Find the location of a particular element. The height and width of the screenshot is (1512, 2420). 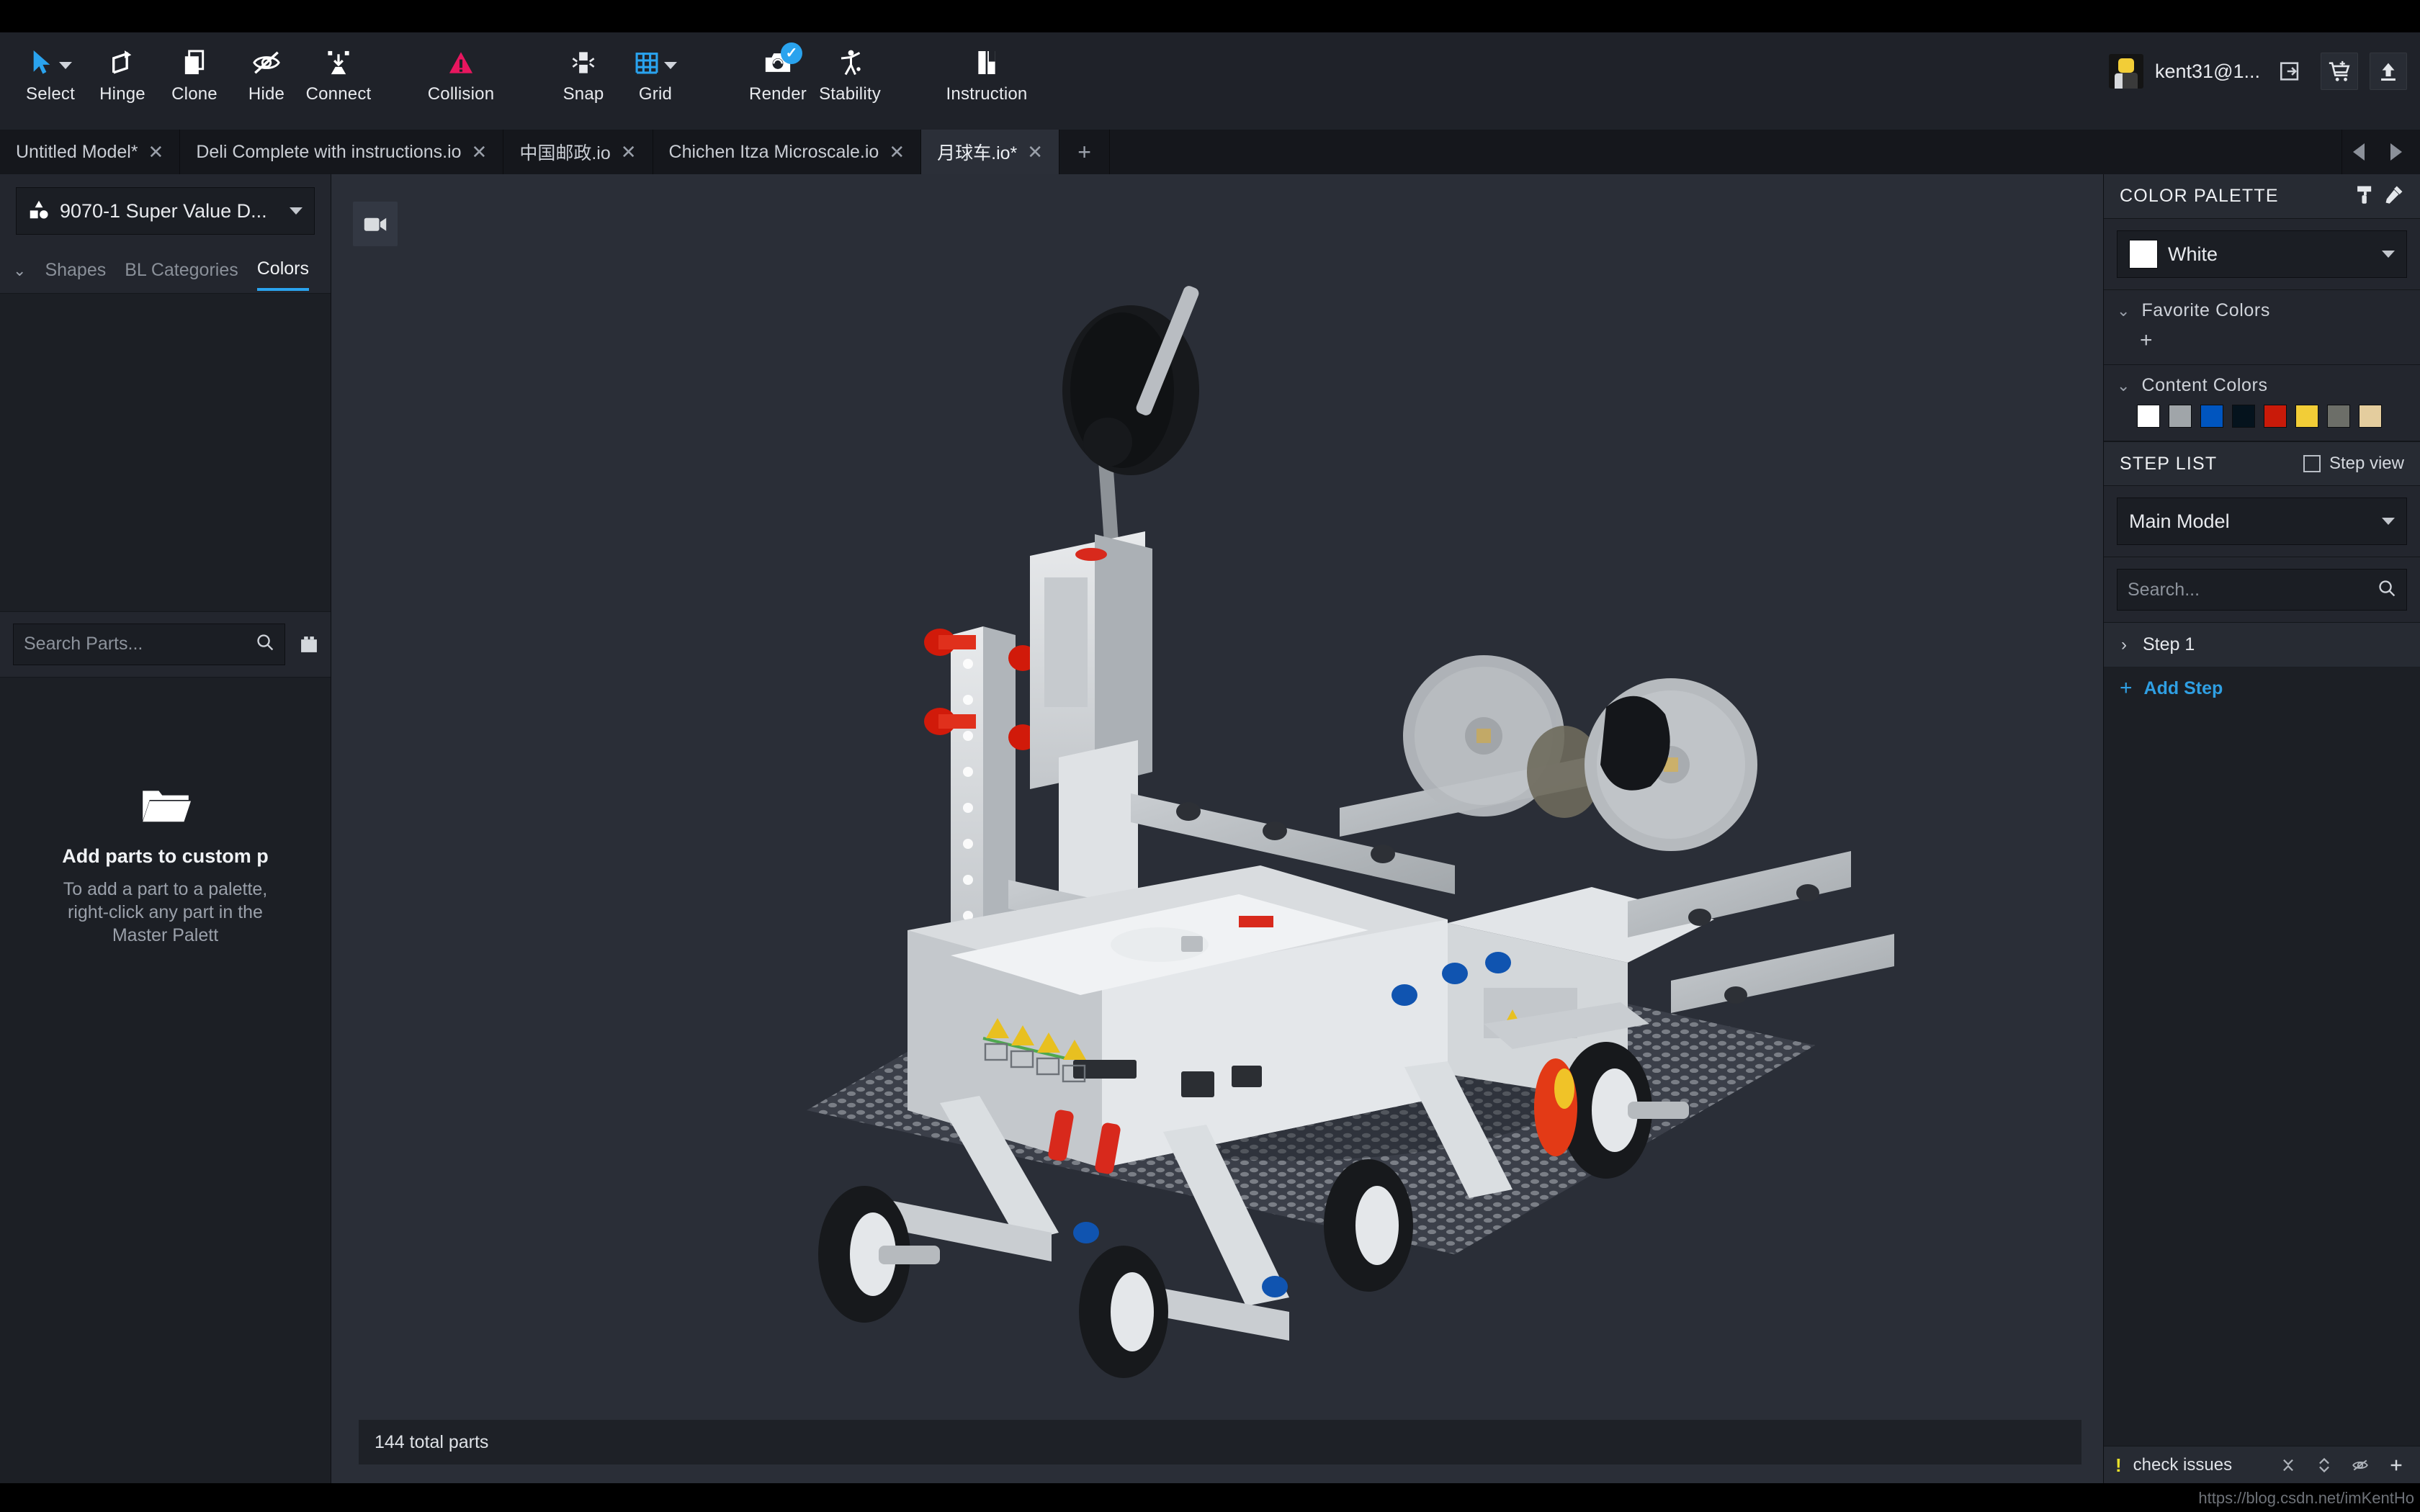

tab-spacer is located at coordinates (1725, 152).